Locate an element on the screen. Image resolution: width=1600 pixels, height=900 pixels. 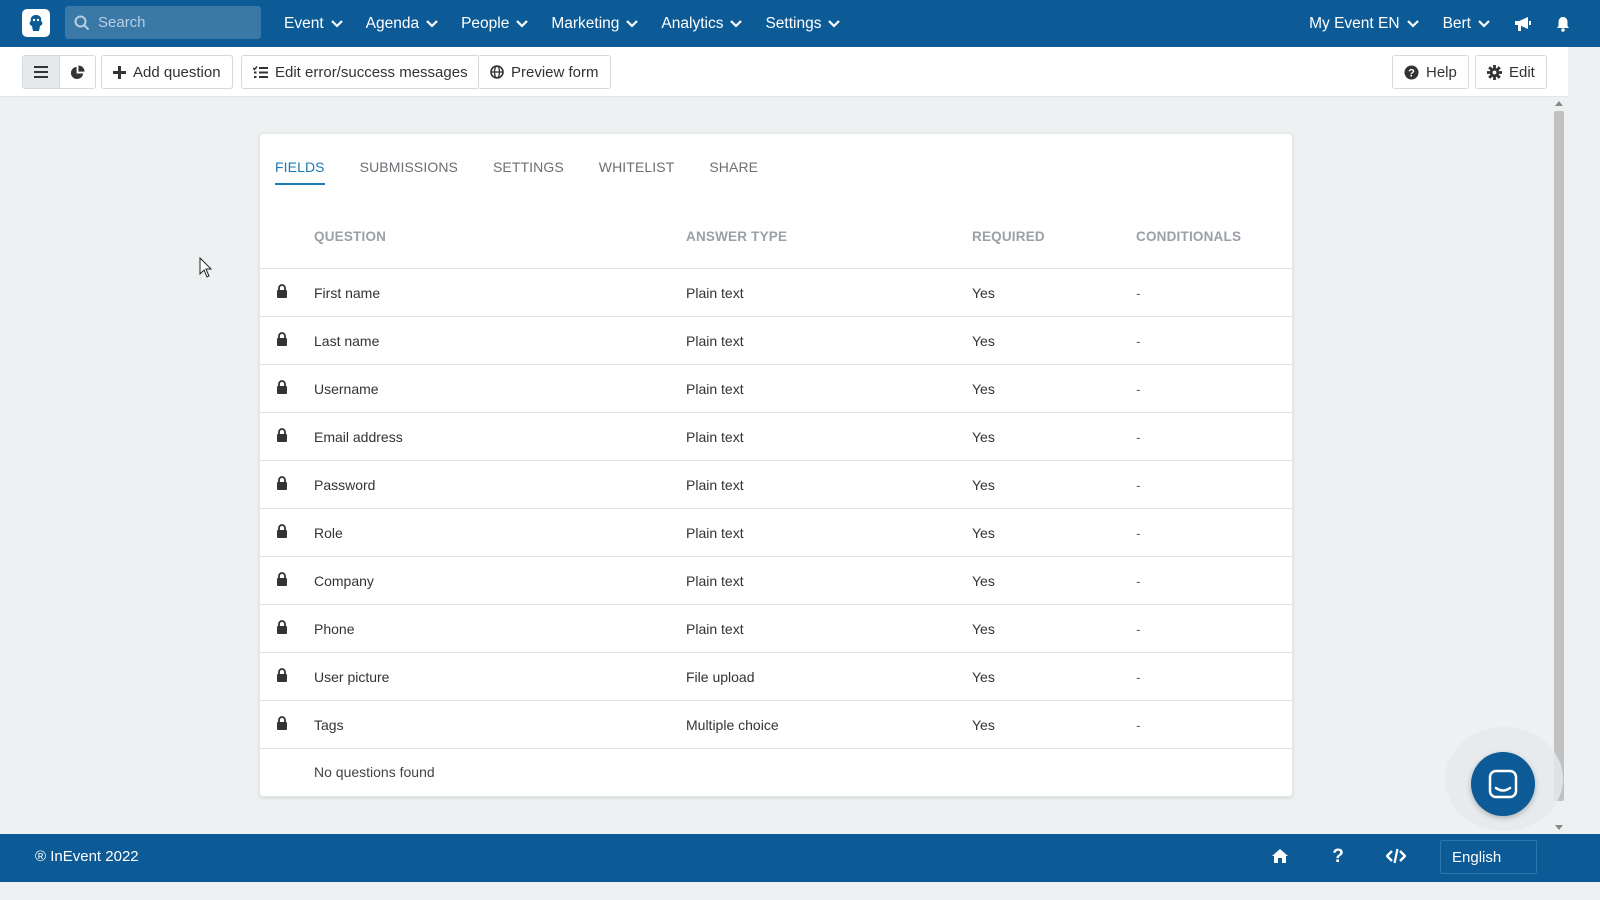
header-required: REQUIRED is located at coordinates (1008, 236).